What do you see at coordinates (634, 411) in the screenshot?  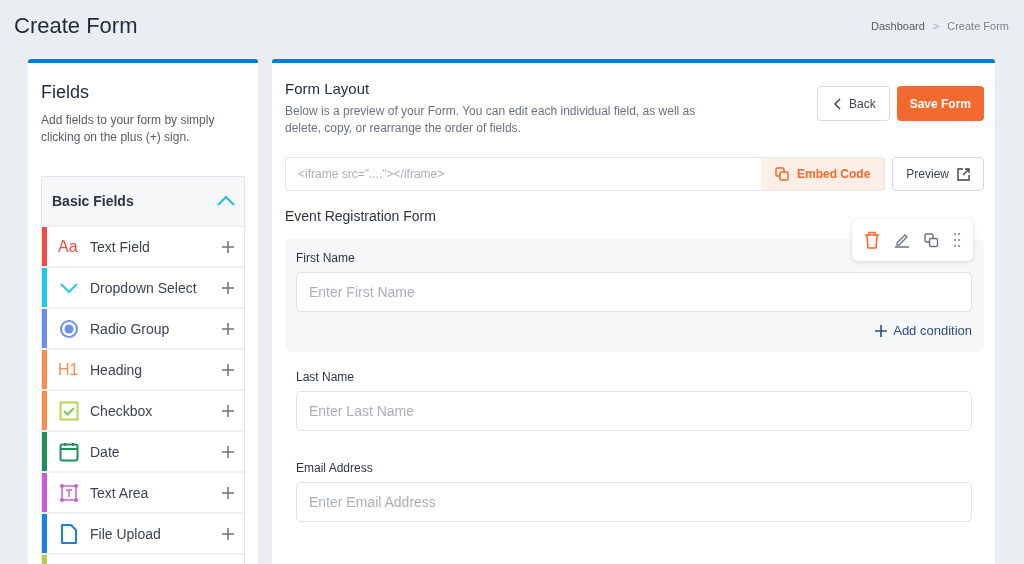 I see `text-input: Enter Last Name` at bounding box center [634, 411].